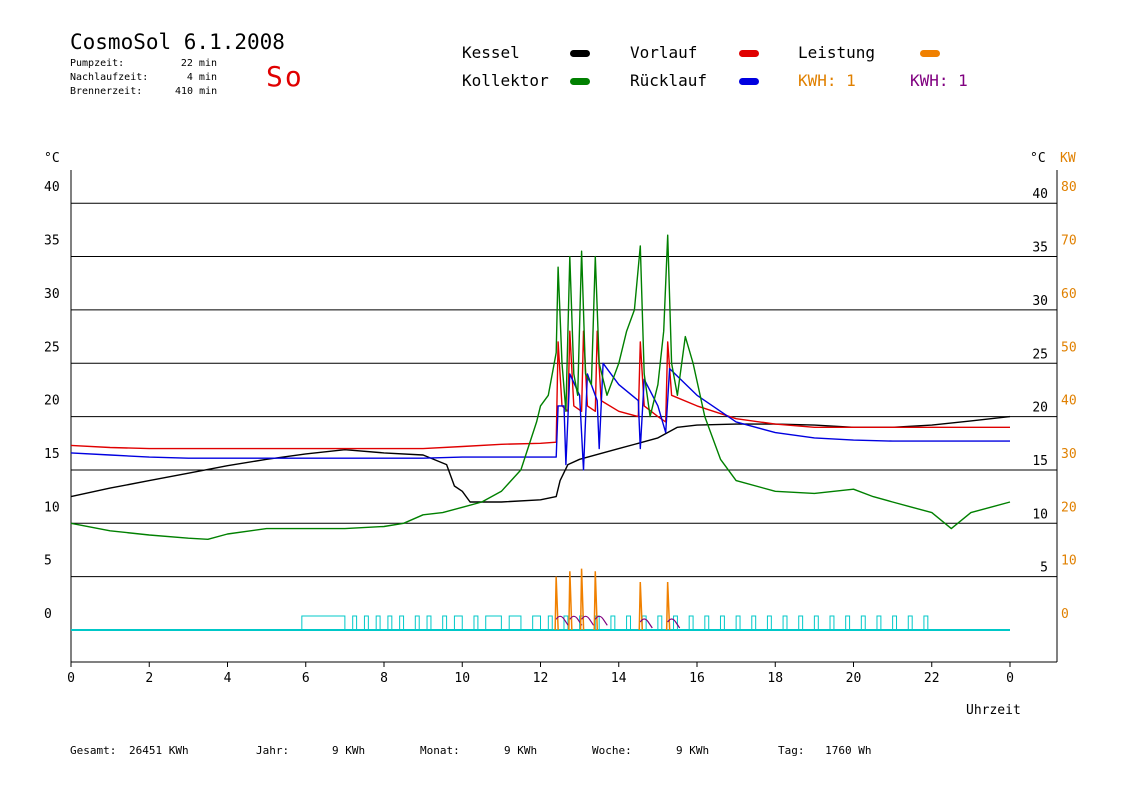  What do you see at coordinates (1040, 354) in the screenshot?
I see `y-tick-label-right: 25` at bounding box center [1040, 354].